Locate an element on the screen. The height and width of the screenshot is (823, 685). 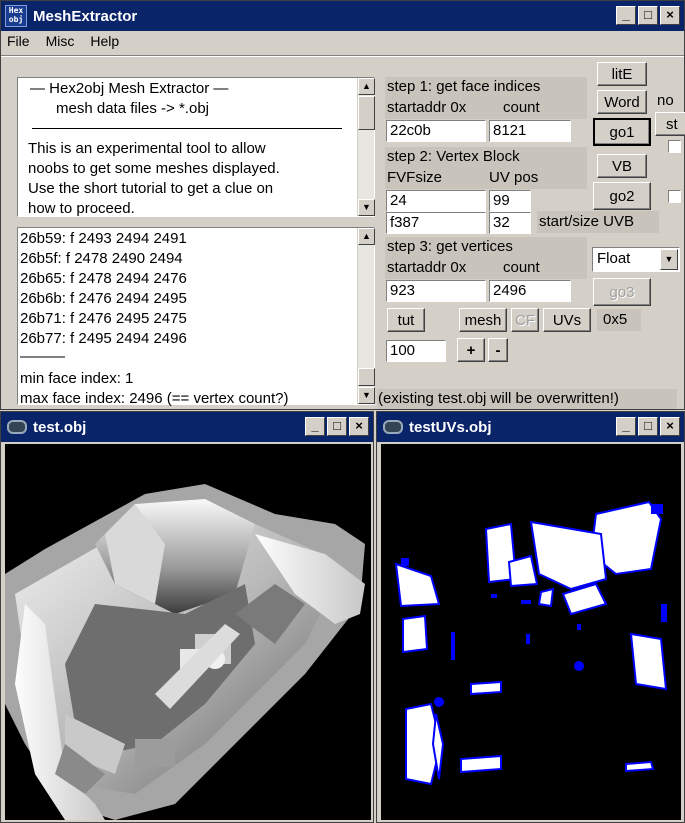
minus-button: - is located at coordinates (498, 350).